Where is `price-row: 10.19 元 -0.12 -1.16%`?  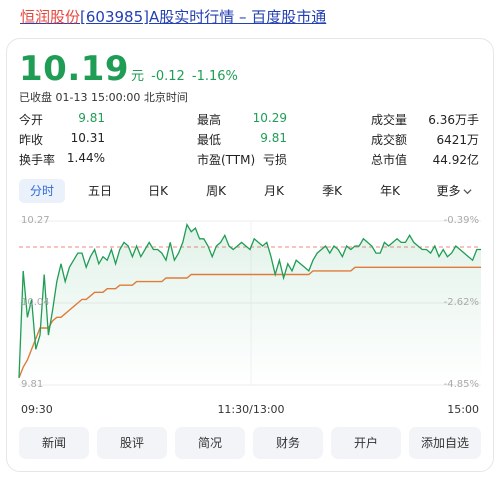
price-row: 10.19 元 -0.12 -1.16% is located at coordinates (128, 69).